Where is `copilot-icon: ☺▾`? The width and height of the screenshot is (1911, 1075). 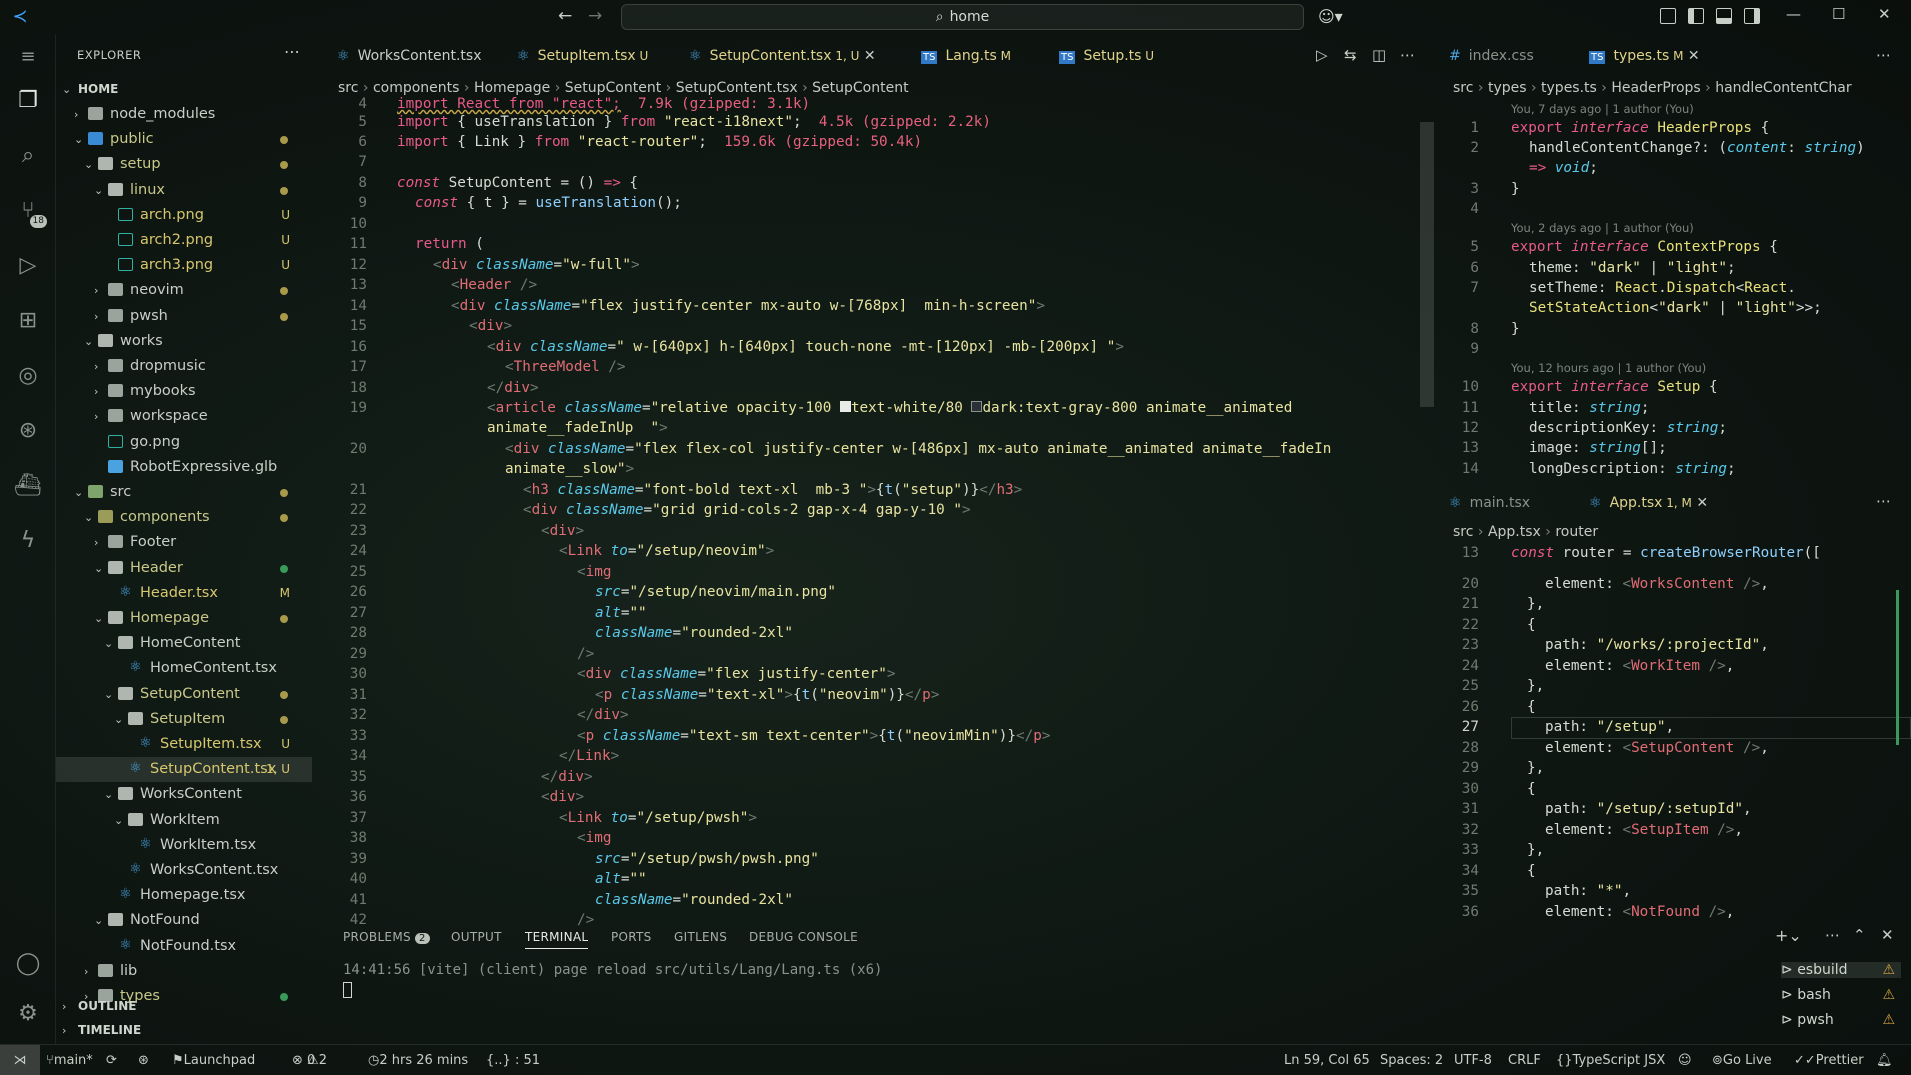
copilot-icon: ☺▾ is located at coordinates (1330, 16).